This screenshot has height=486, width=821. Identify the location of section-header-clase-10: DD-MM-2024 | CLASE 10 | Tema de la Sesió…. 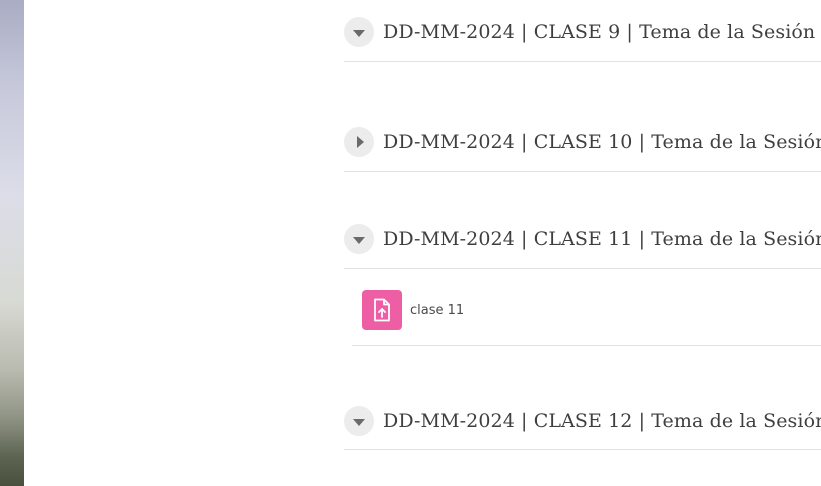
(582, 142).